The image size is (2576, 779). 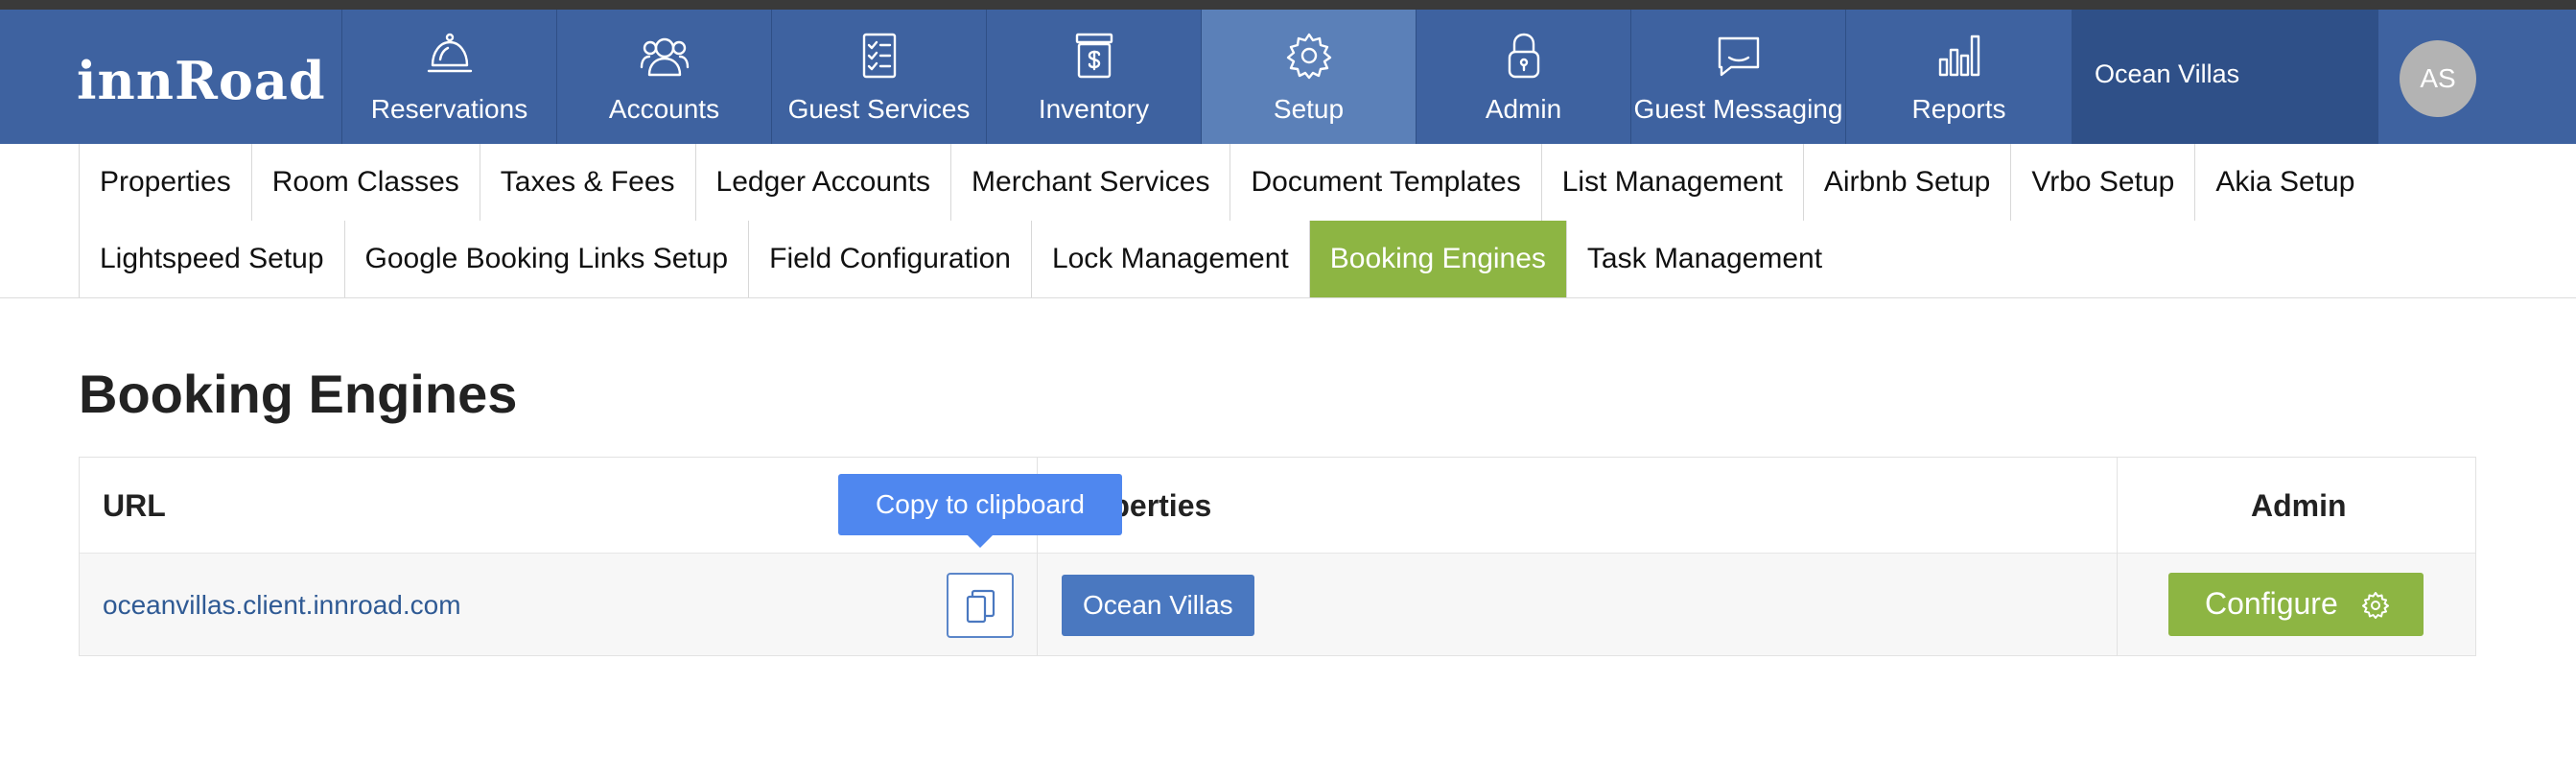 I want to click on subnav-document-templates: Document Templates, so click(x=1384, y=182).